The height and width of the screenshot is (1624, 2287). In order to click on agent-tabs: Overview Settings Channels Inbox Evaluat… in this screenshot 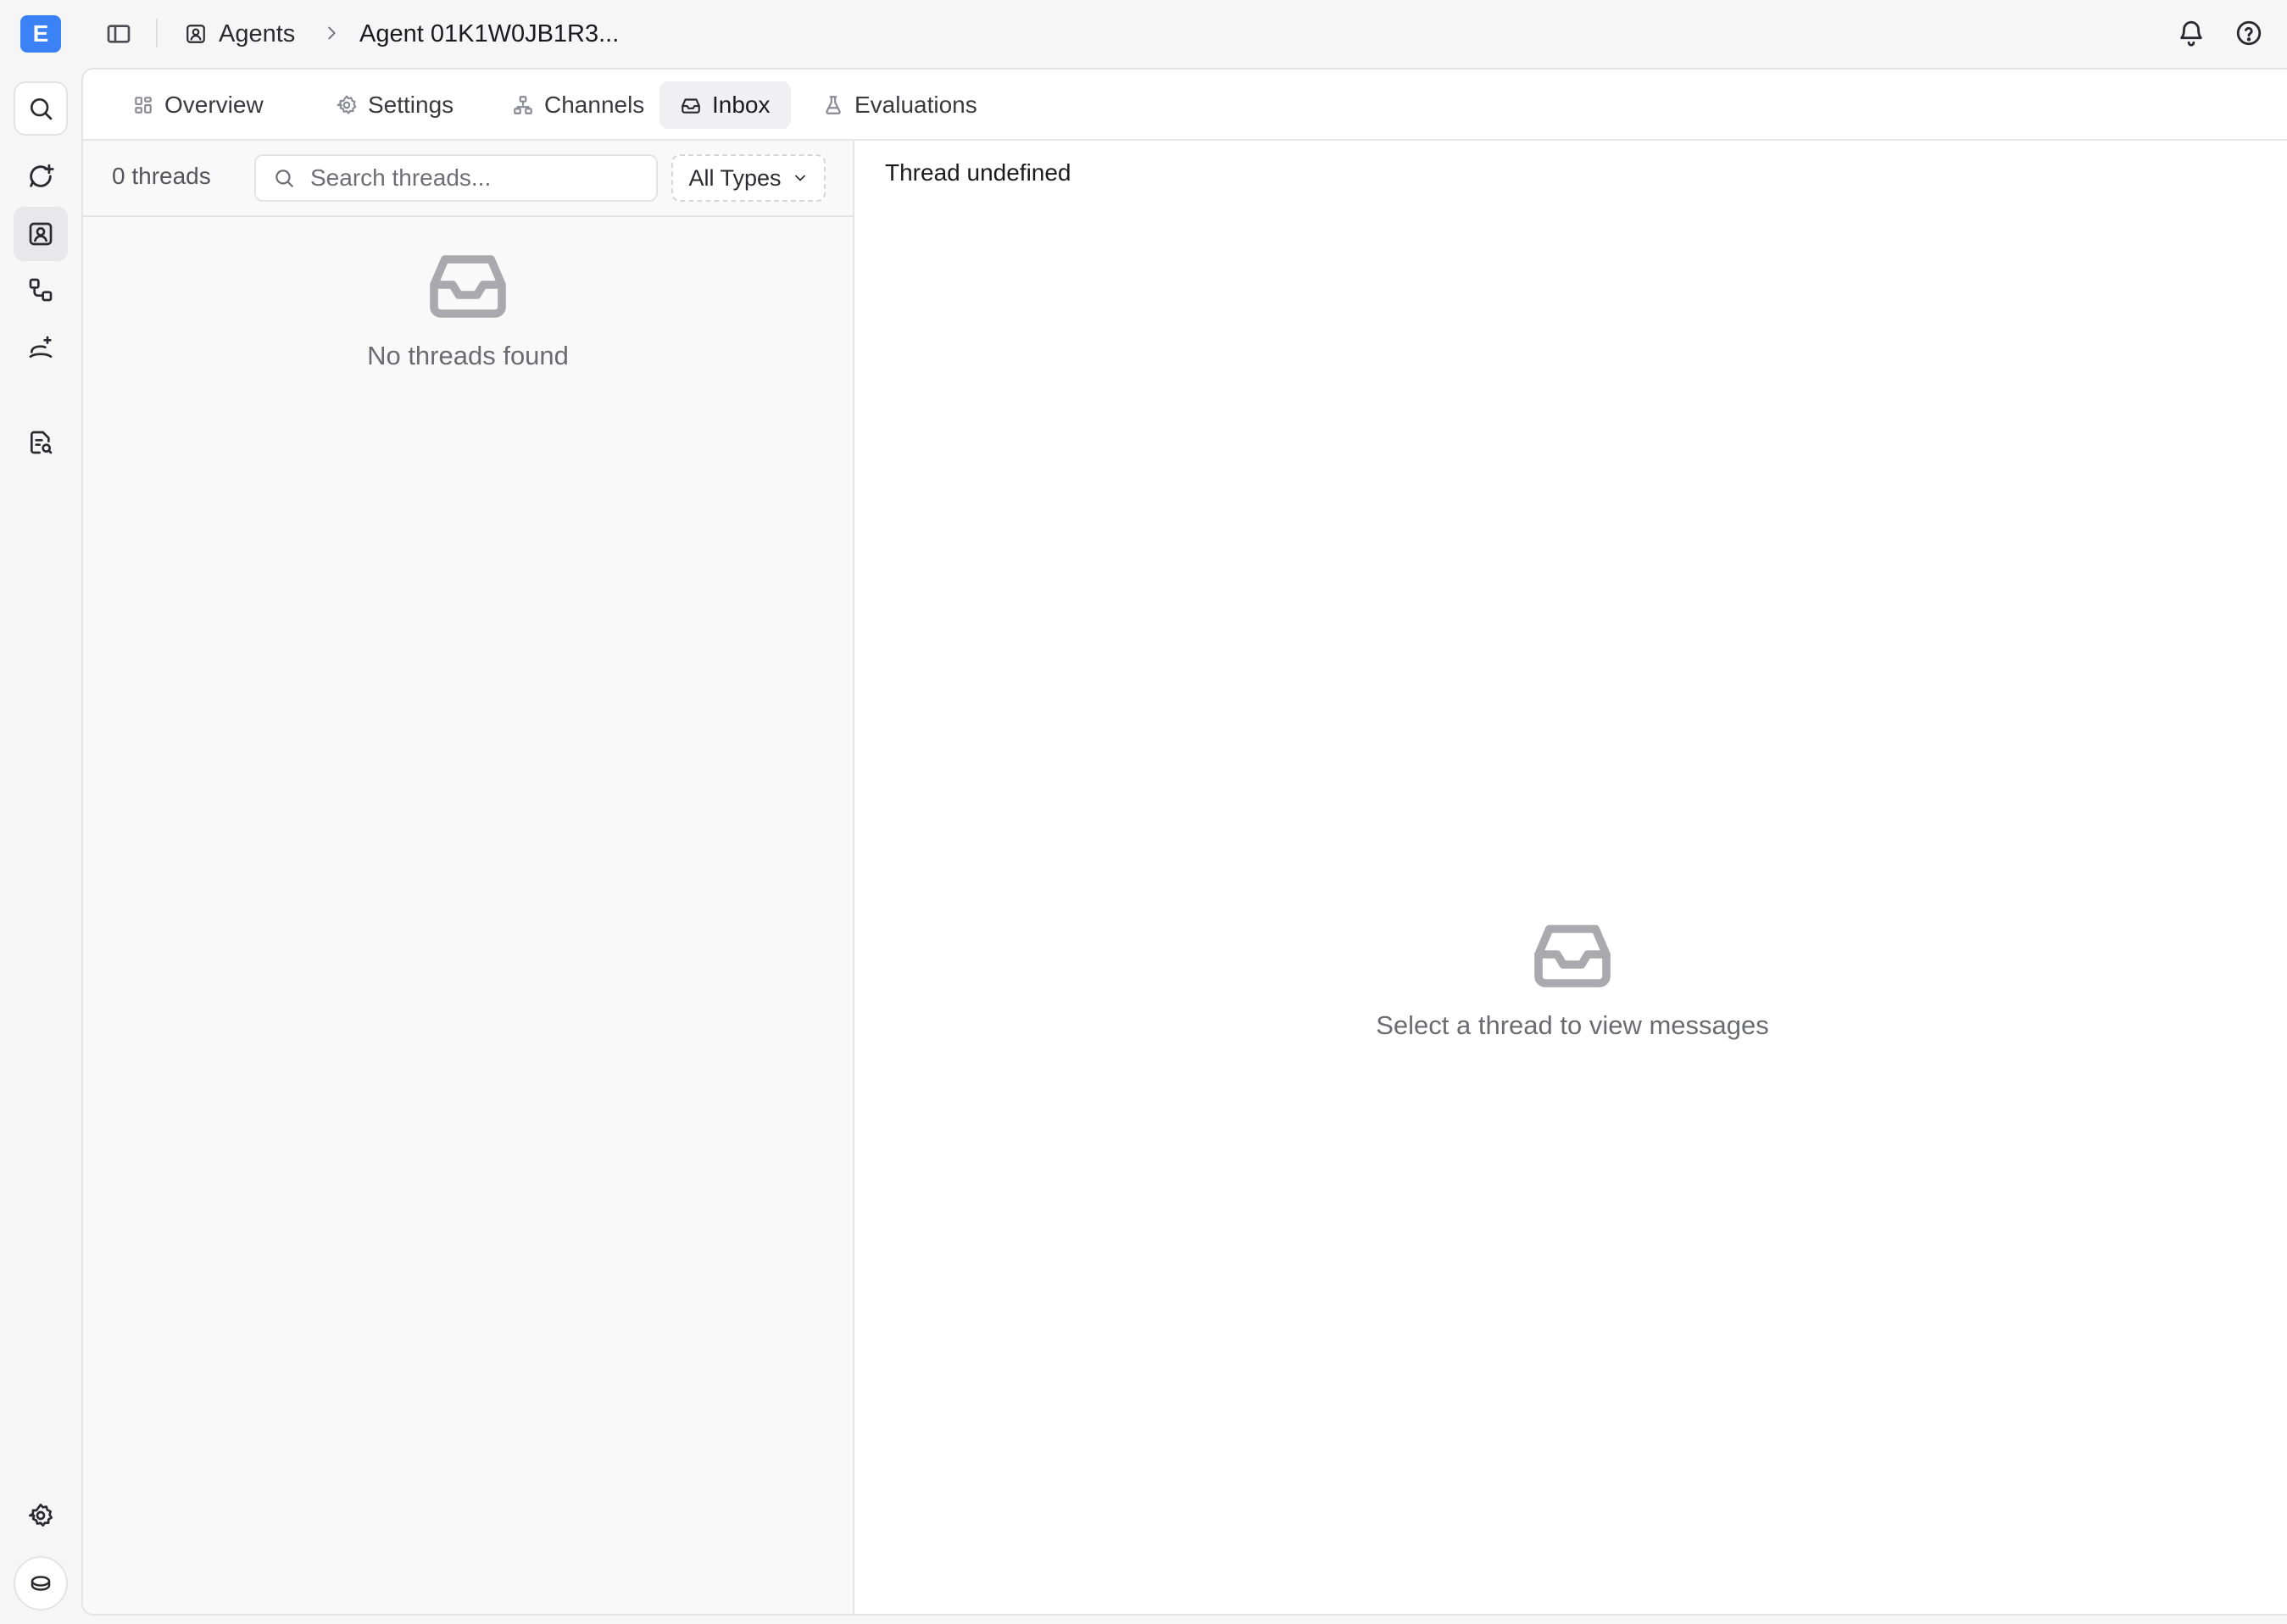, I will do `click(1185, 105)`.